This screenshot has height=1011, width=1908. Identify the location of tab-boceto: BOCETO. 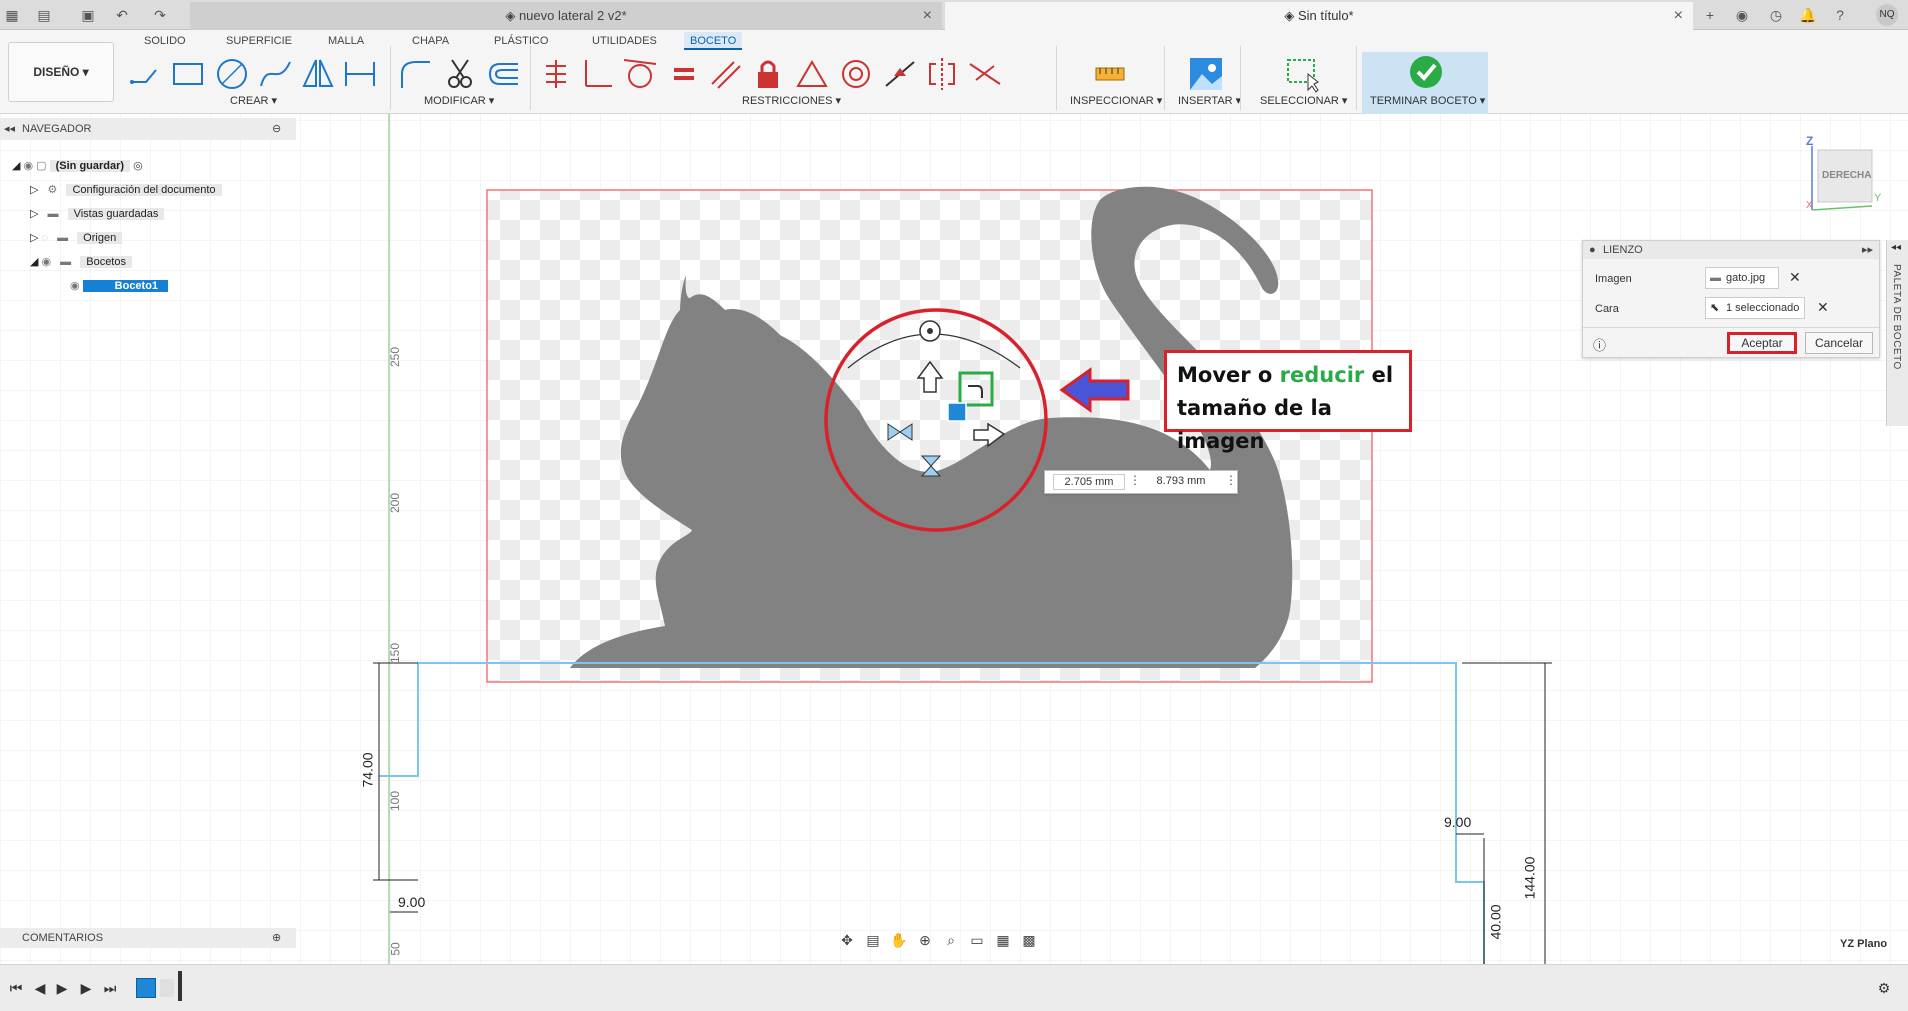
(713, 41).